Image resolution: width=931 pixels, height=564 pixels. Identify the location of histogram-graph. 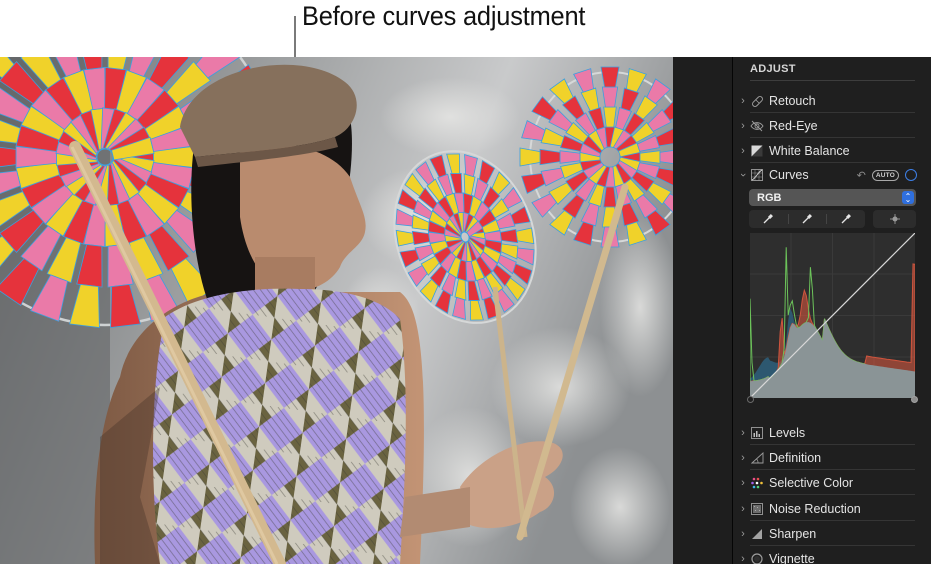
(832, 315).